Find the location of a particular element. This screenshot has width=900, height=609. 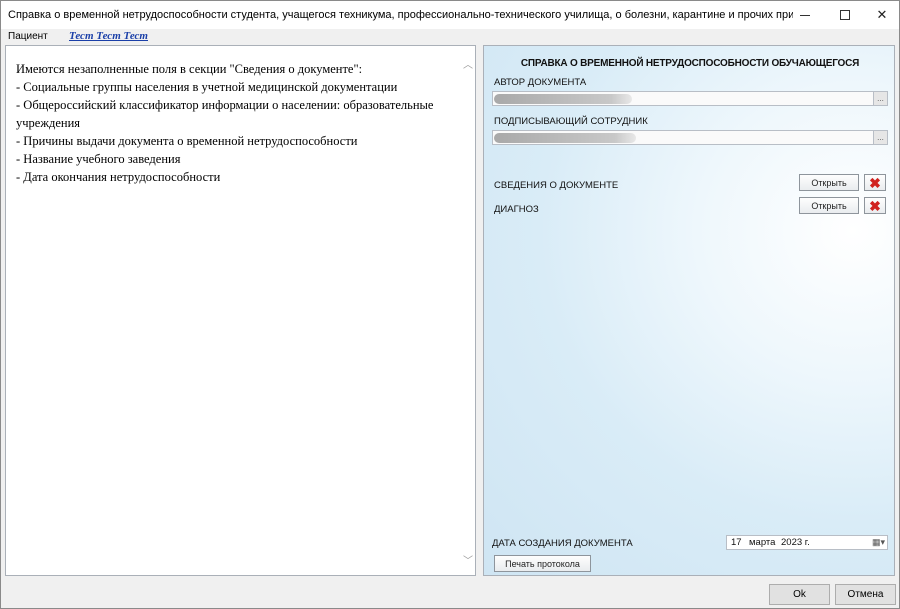

minimize-button is located at coordinates (805, 15).